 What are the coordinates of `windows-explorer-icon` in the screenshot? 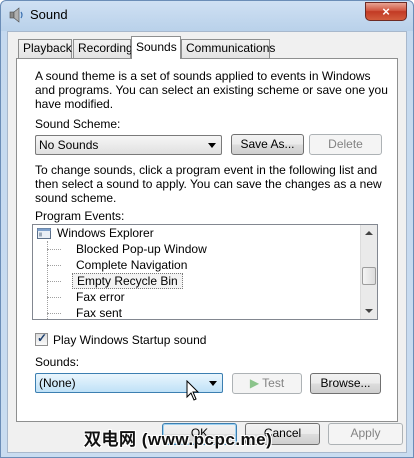 It's located at (44, 233).